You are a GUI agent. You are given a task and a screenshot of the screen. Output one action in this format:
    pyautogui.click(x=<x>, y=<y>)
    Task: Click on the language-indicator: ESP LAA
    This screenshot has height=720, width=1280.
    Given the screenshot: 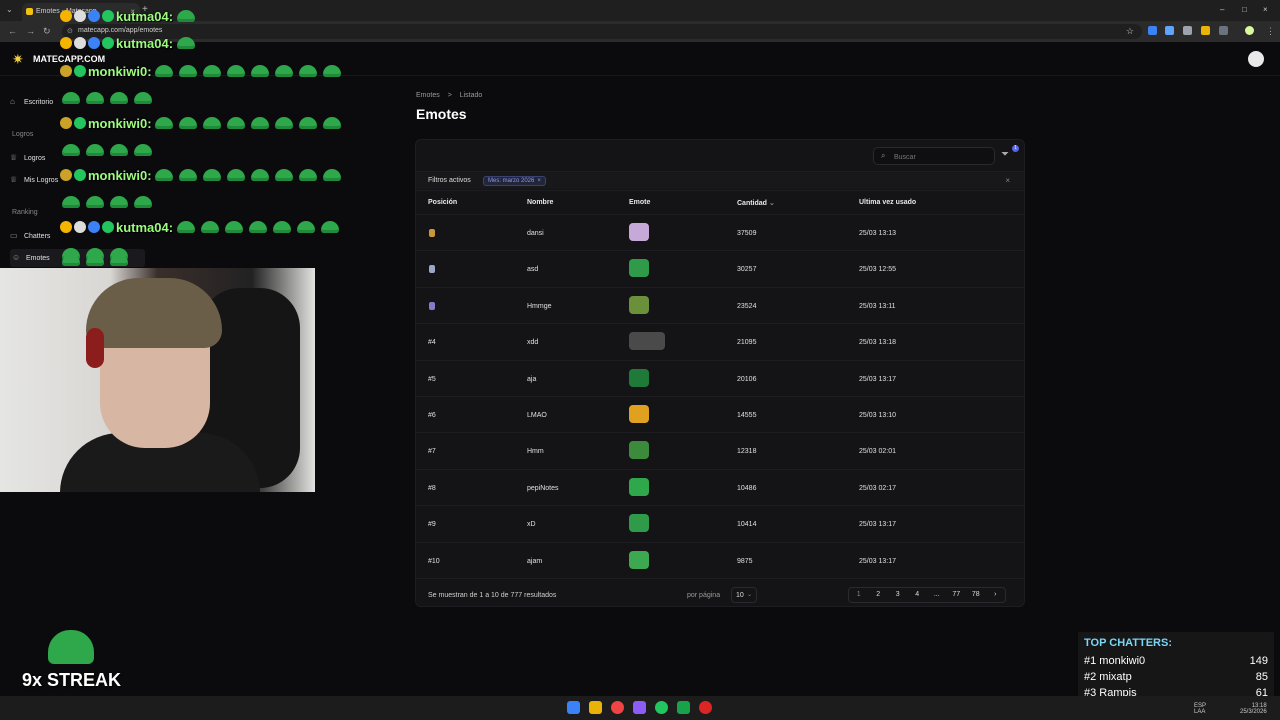 What is the action you would take?
    pyautogui.click(x=1200, y=709)
    